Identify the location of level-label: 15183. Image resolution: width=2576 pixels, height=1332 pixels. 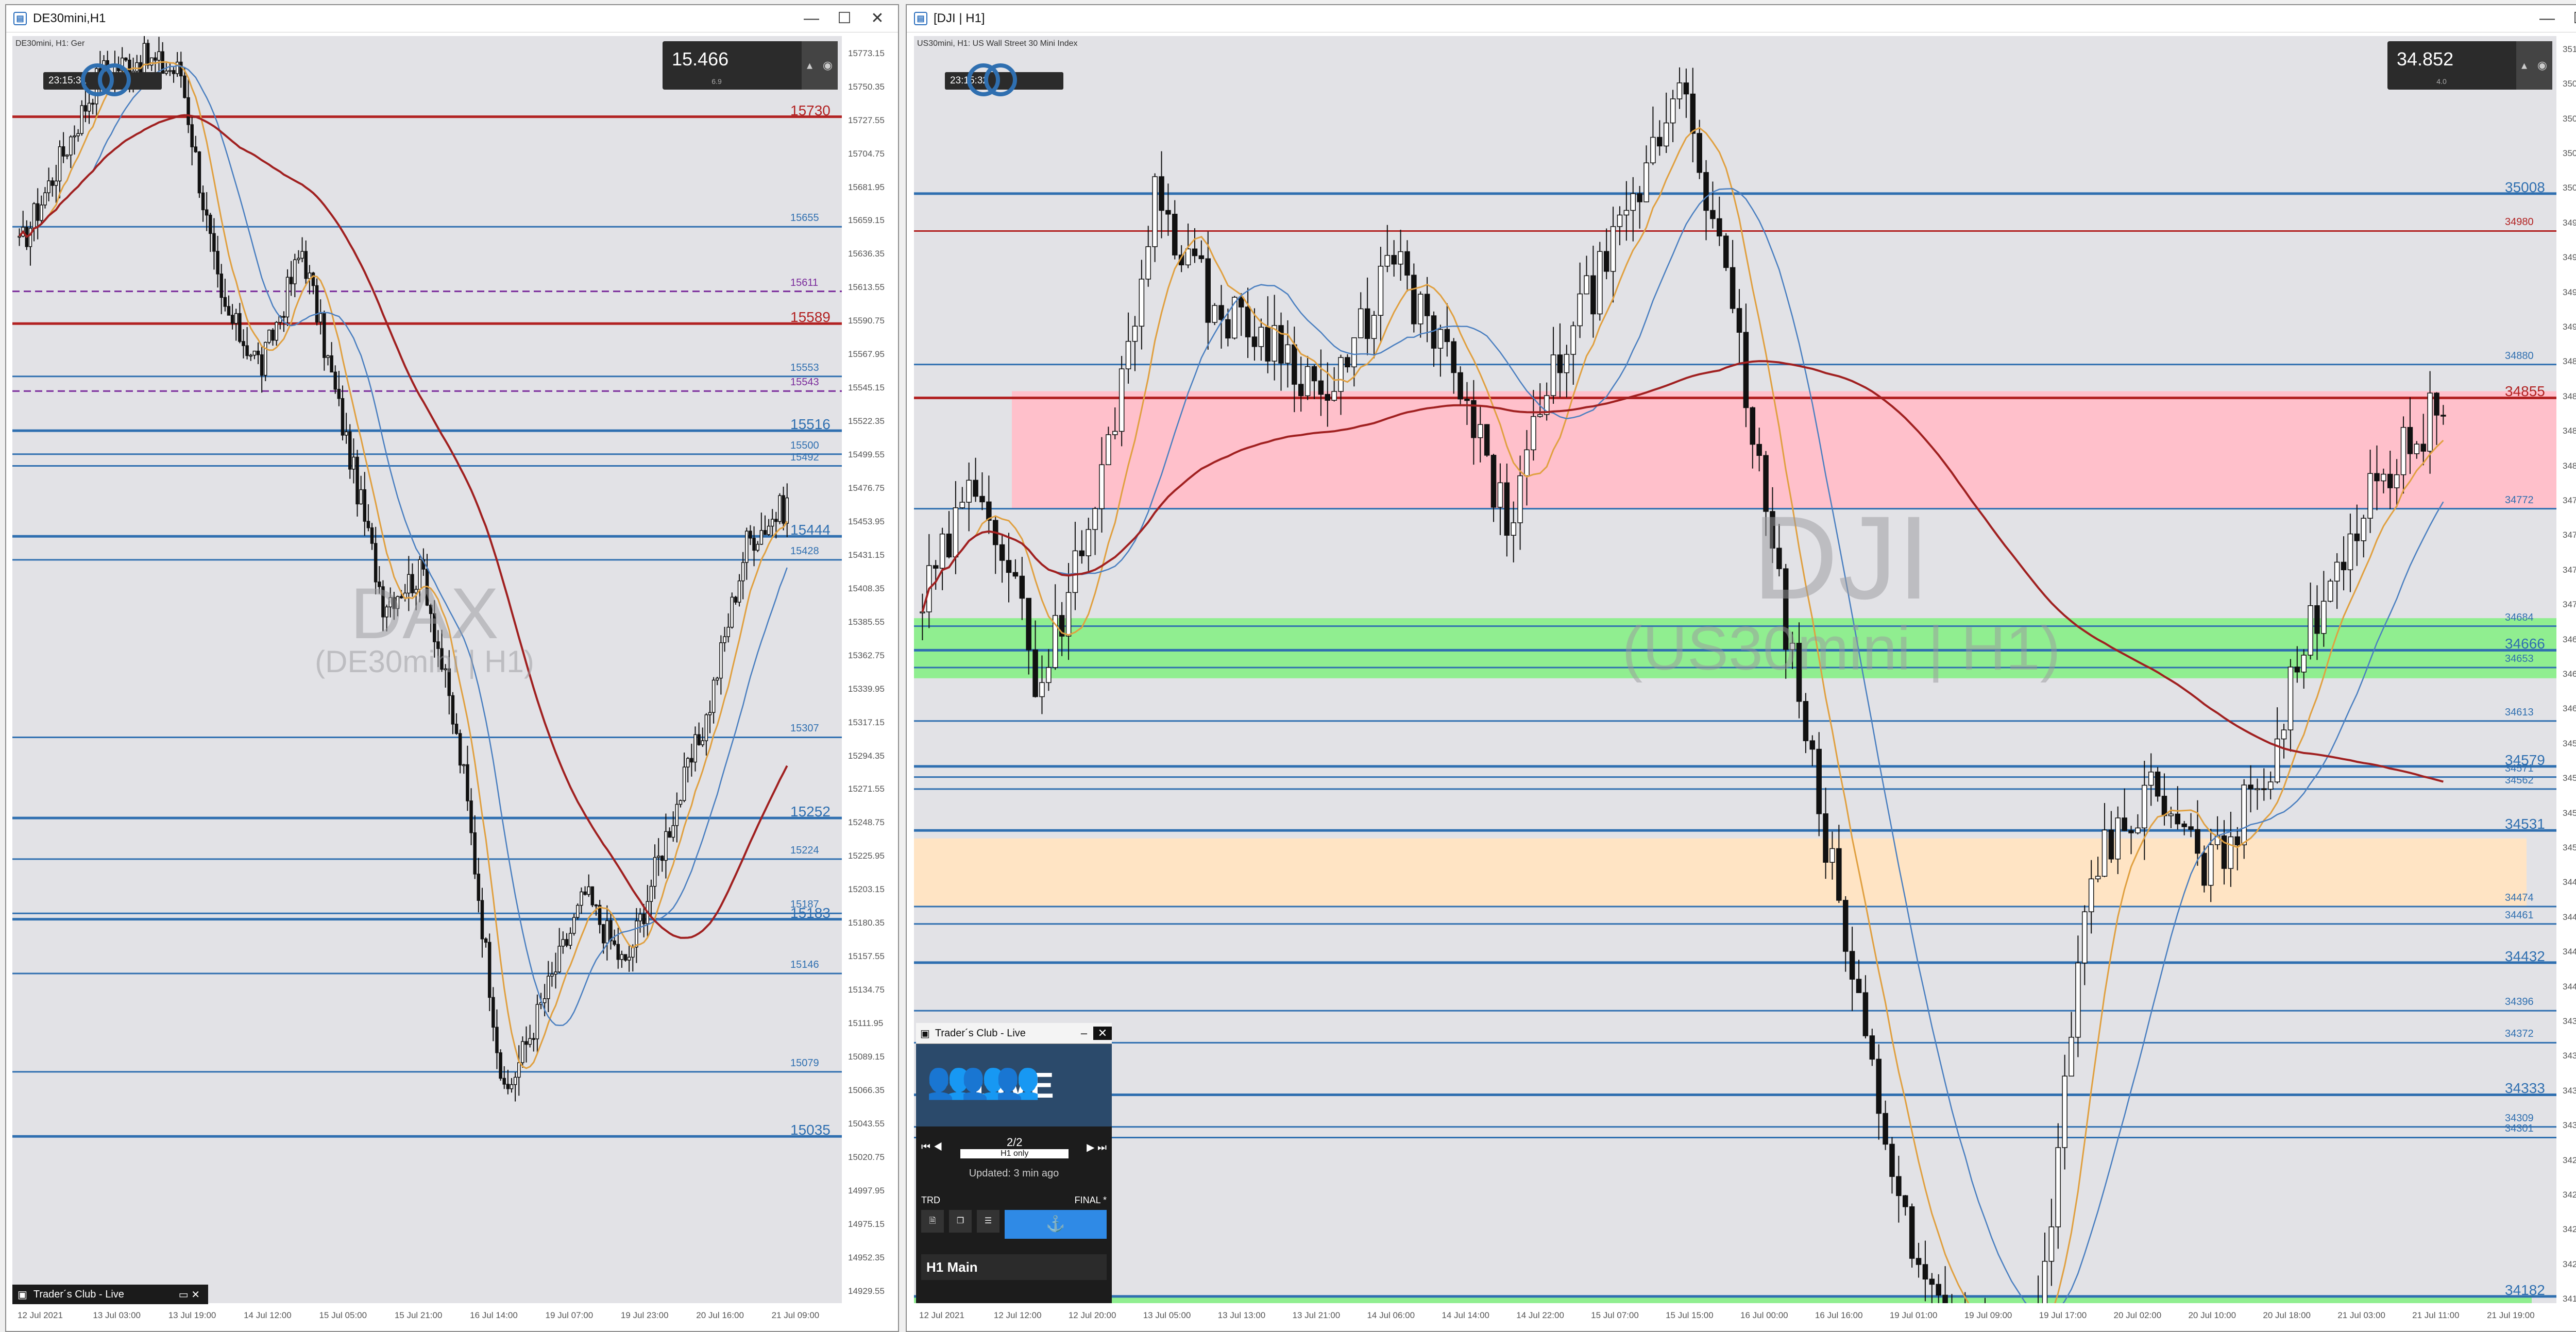
(810, 912).